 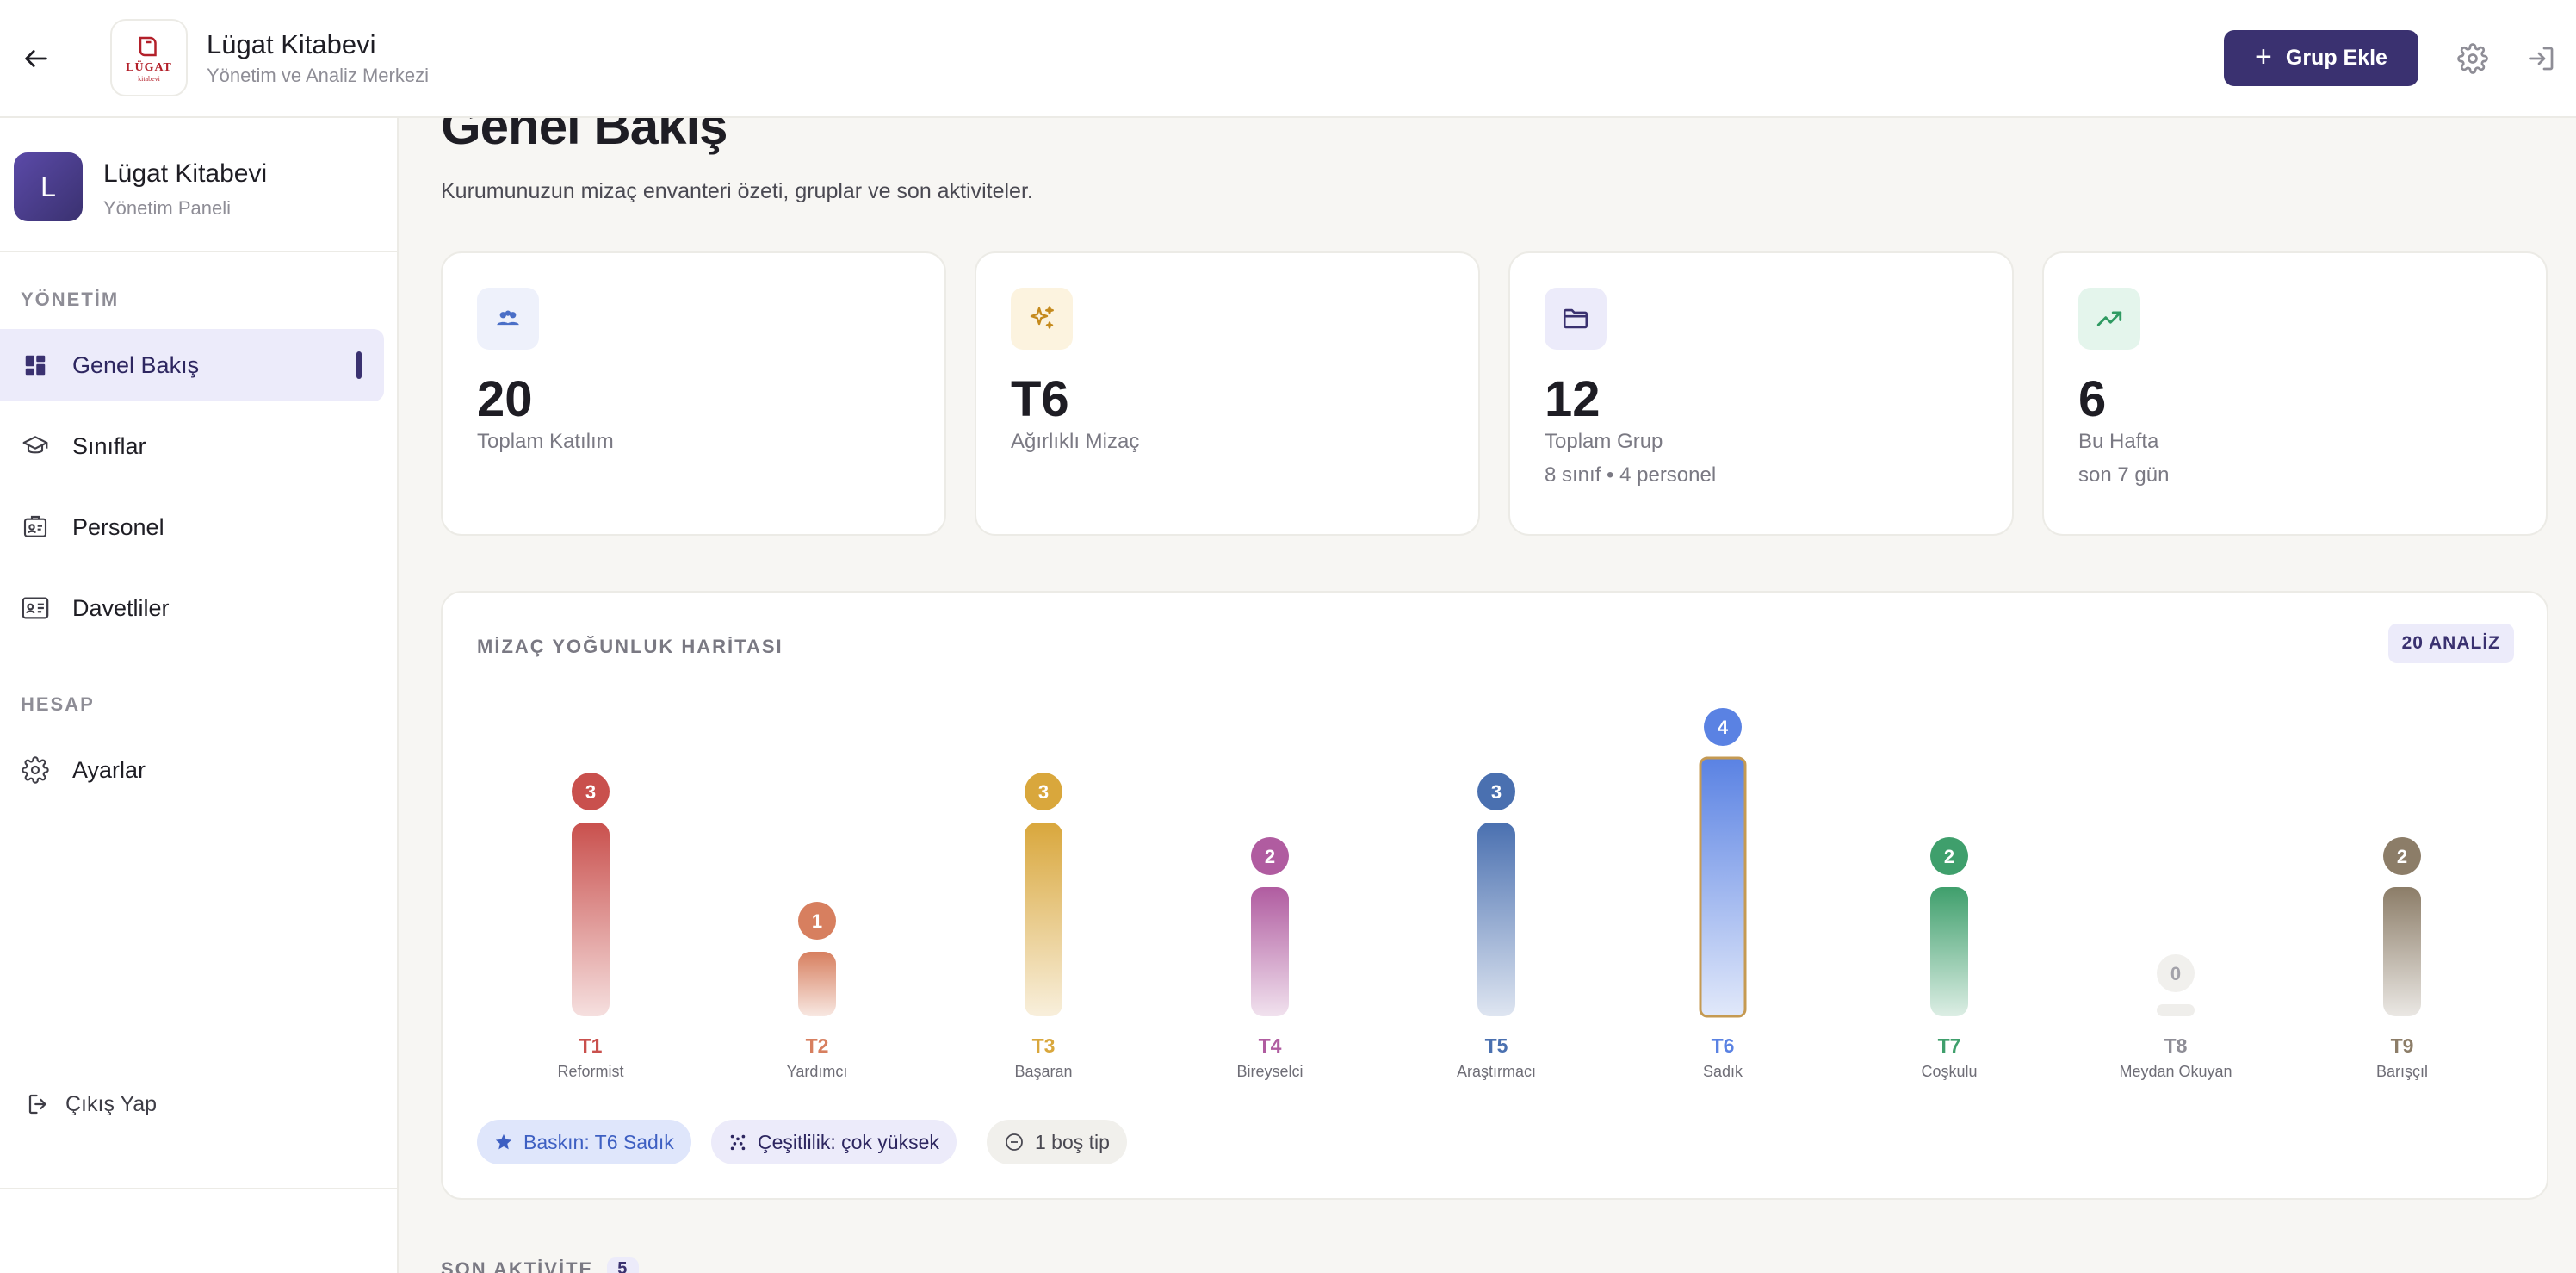 What do you see at coordinates (1043, 1071) in the screenshot?
I see `chart-category-name: Başaran` at bounding box center [1043, 1071].